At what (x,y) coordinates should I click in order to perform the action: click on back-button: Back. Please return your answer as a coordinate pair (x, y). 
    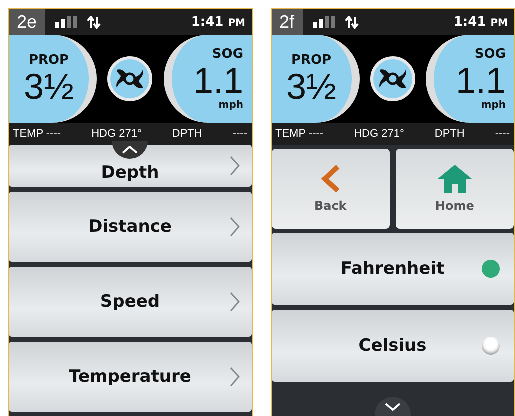
    Looking at the image, I should click on (331, 189).